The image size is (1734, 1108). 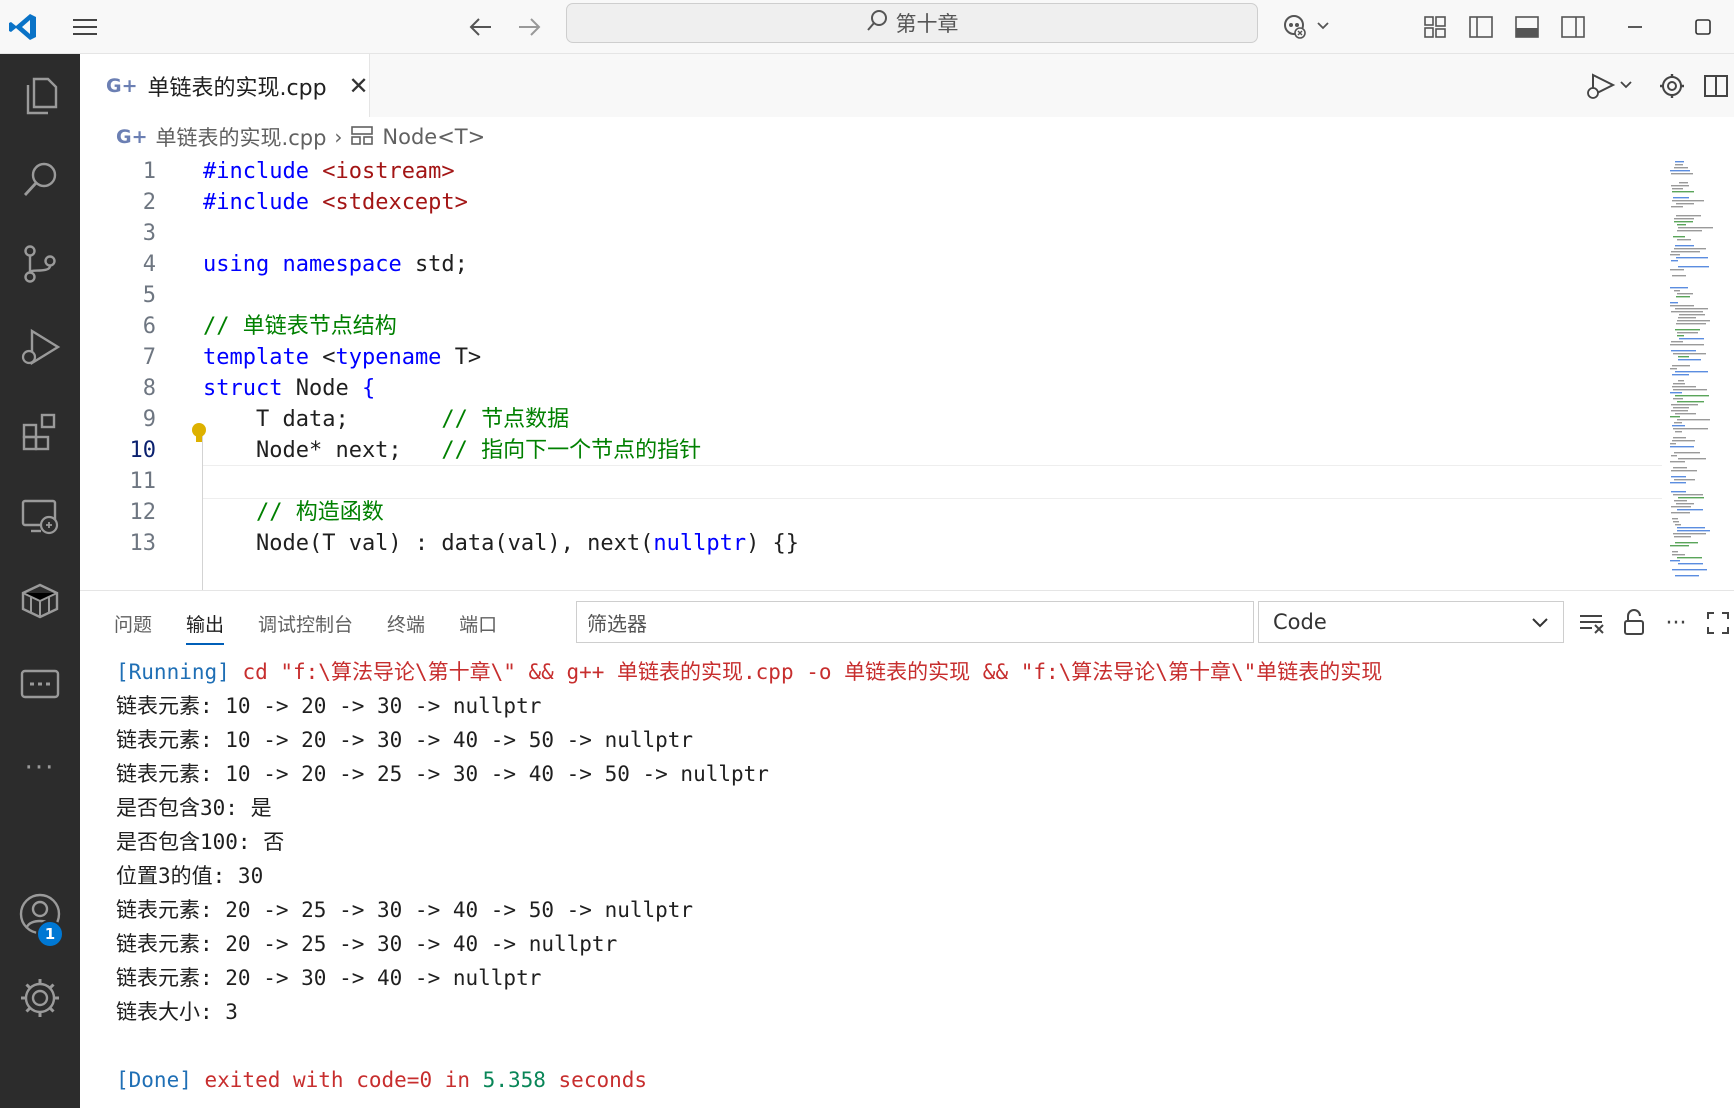 What do you see at coordinates (912, 23) in the screenshot?
I see `command-center-search: 第十章` at bounding box center [912, 23].